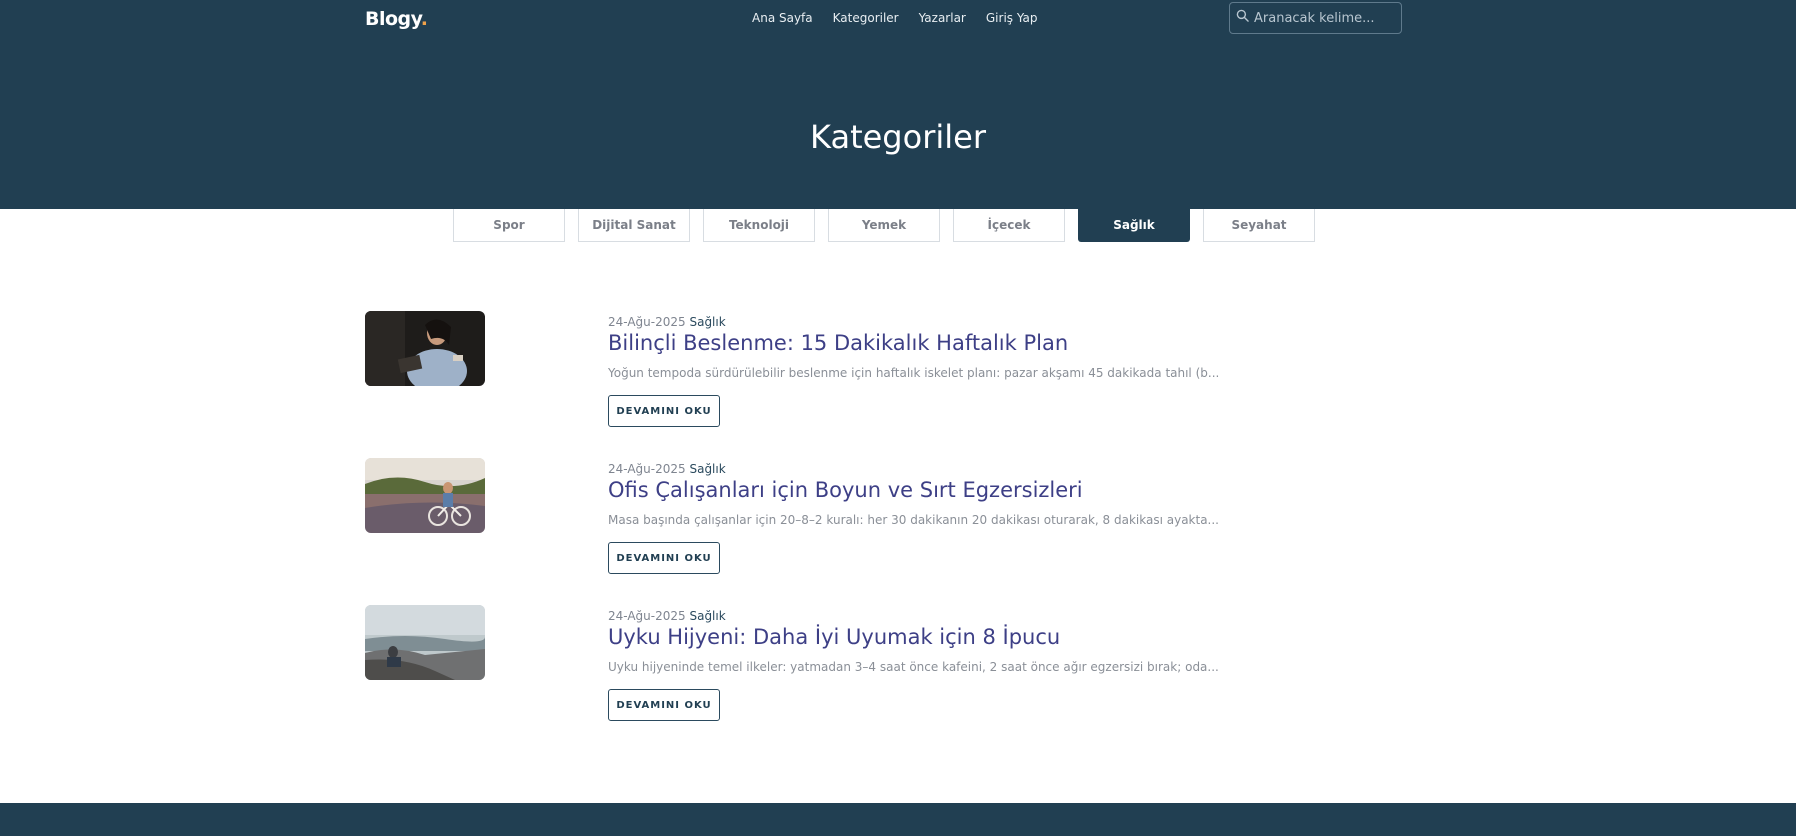 Image resolution: width=1796 pixels, height=836 pixels. I want to click on nav-link-giris-yap: Giriş Yap, so click(1012, 18).